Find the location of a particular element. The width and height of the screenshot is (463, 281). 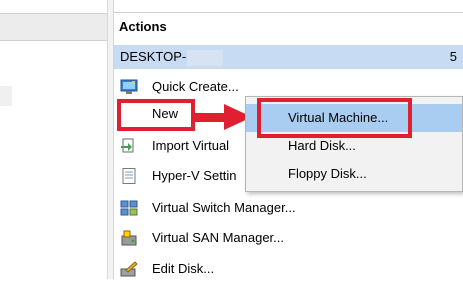

action-label: Import Virtual is located at coordinates (191, 145).